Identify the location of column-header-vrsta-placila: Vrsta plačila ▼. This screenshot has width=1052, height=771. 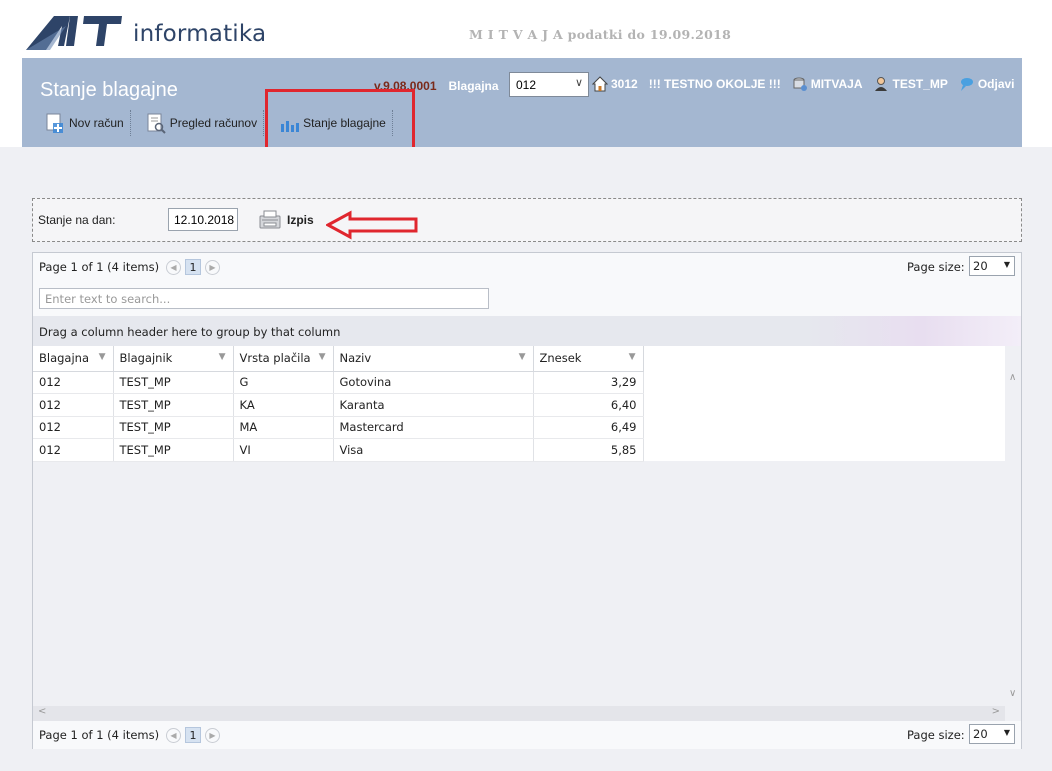
(283, 359).